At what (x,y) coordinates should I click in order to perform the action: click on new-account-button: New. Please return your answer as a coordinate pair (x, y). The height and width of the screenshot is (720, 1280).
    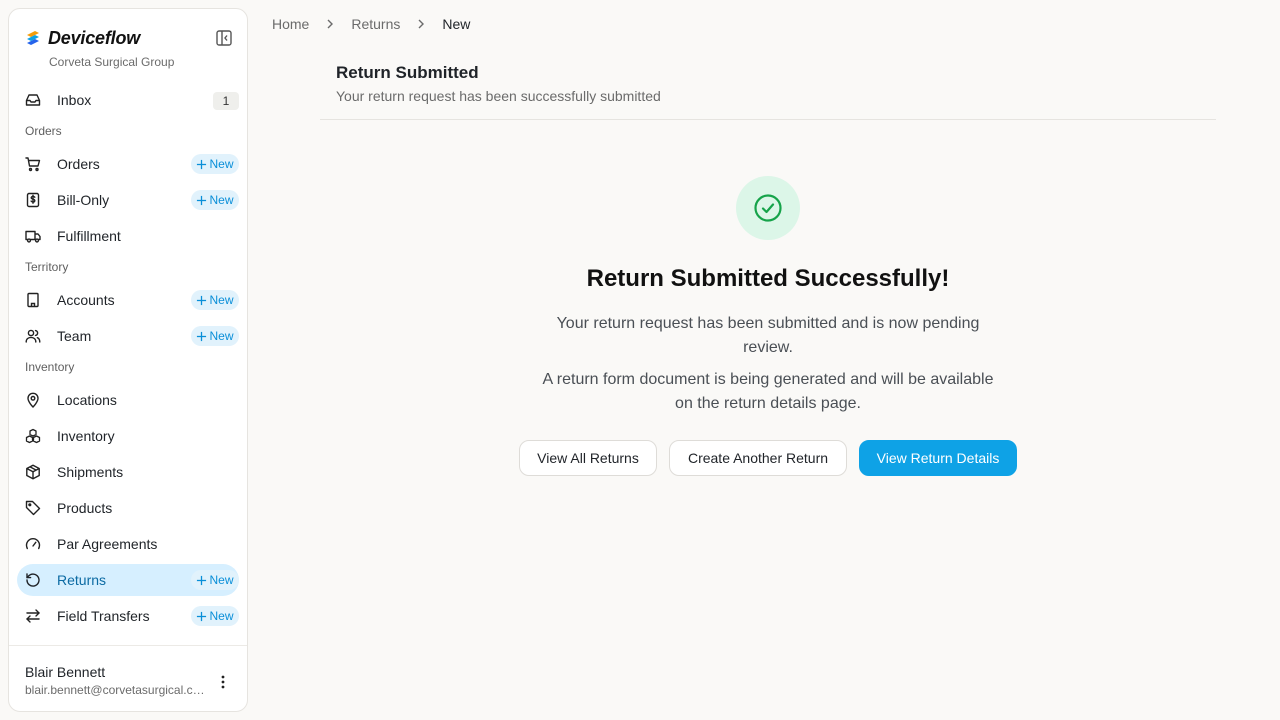
    Looking at the image, I should click on (215, 300).